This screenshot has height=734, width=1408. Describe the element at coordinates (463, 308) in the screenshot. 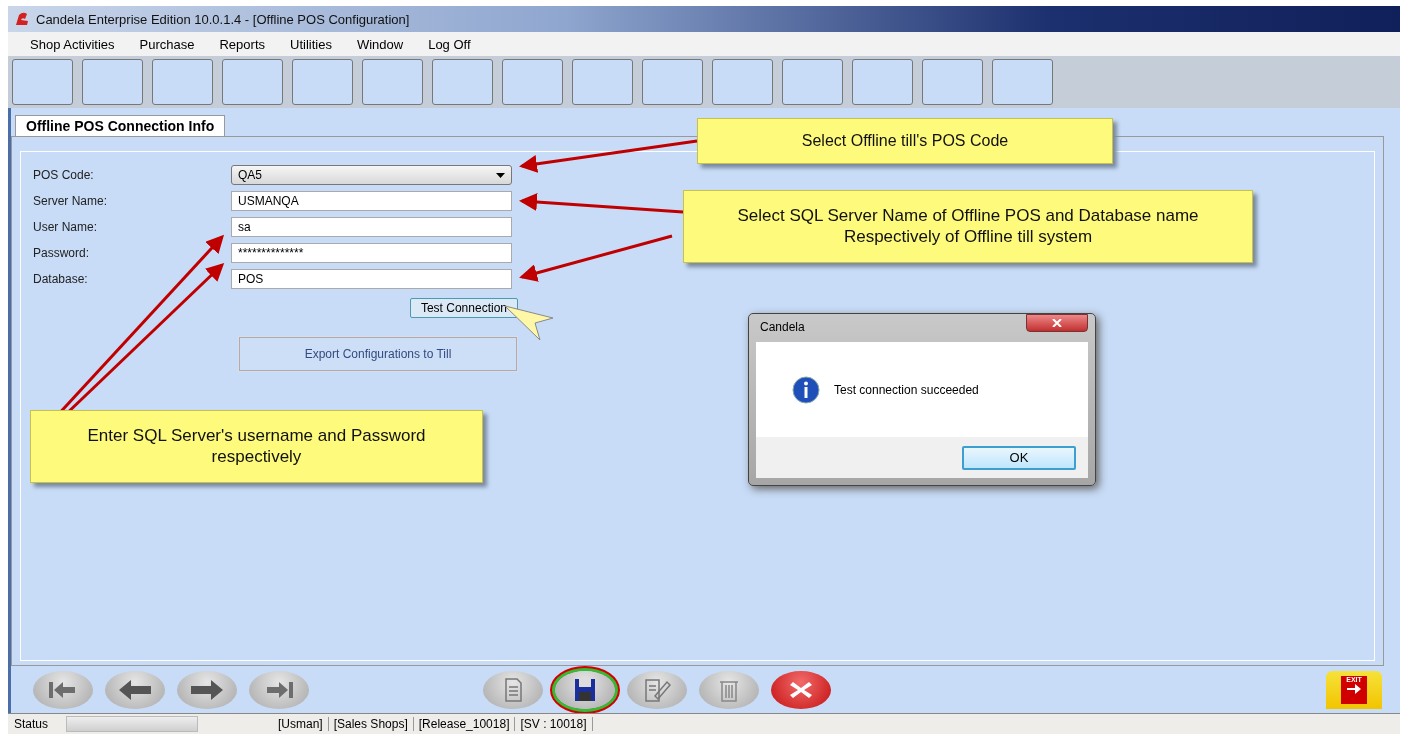

I see `test-connection-button: Test Connection` at that location.